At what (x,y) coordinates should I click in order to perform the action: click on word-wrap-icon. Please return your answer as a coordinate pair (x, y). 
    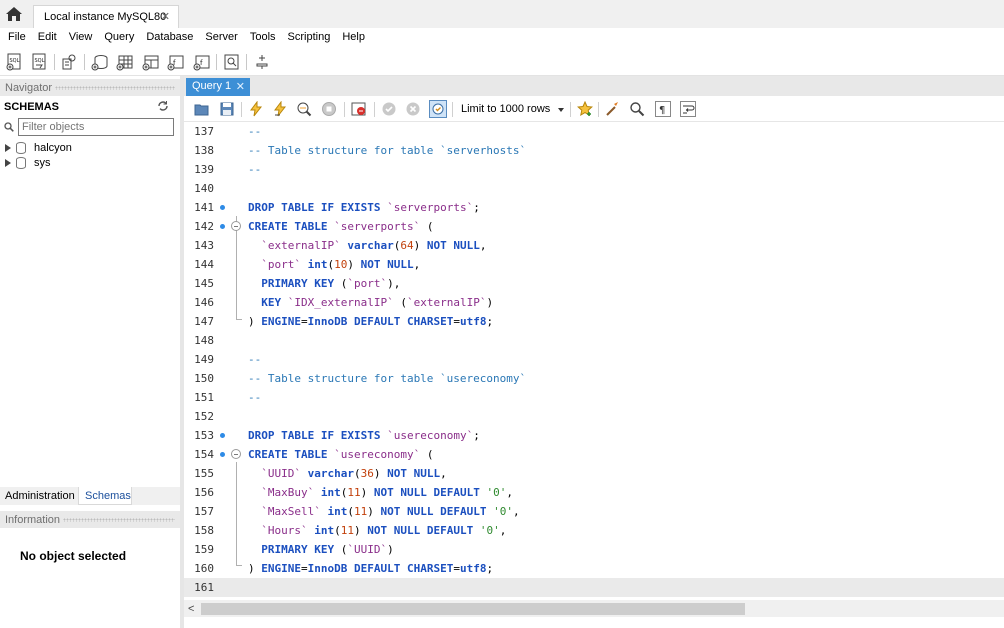
    Looking at the image, I should click on (688, 109).